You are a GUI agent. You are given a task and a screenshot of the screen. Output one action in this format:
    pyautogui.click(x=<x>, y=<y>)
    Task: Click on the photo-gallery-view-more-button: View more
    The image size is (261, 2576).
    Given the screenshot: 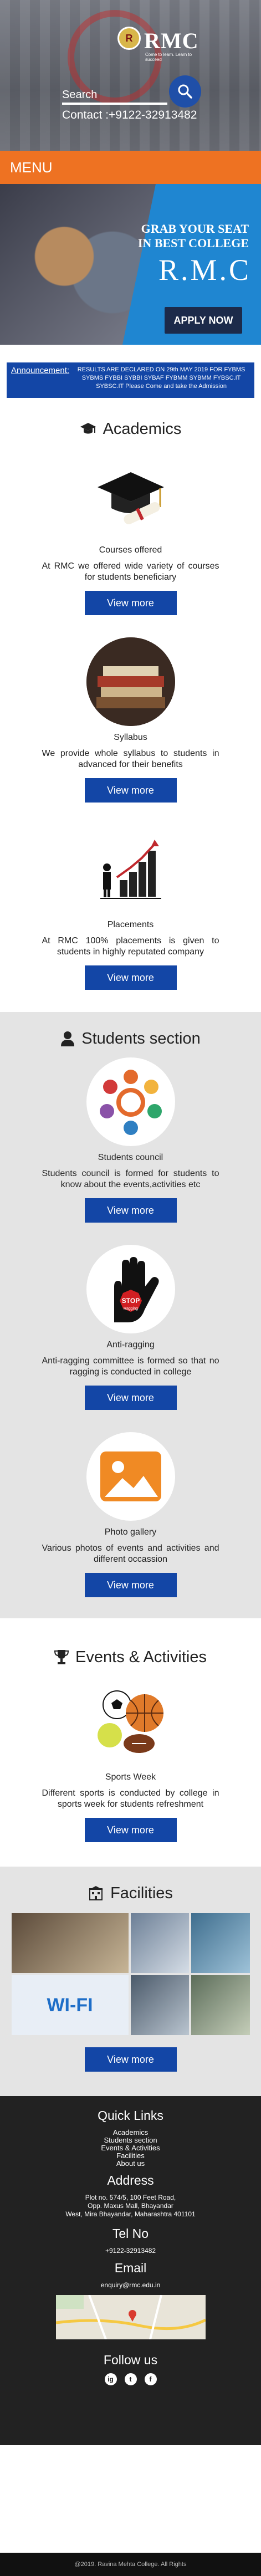 What is the action you would take?
    pyautogui.click(x=130, y=1585)
    